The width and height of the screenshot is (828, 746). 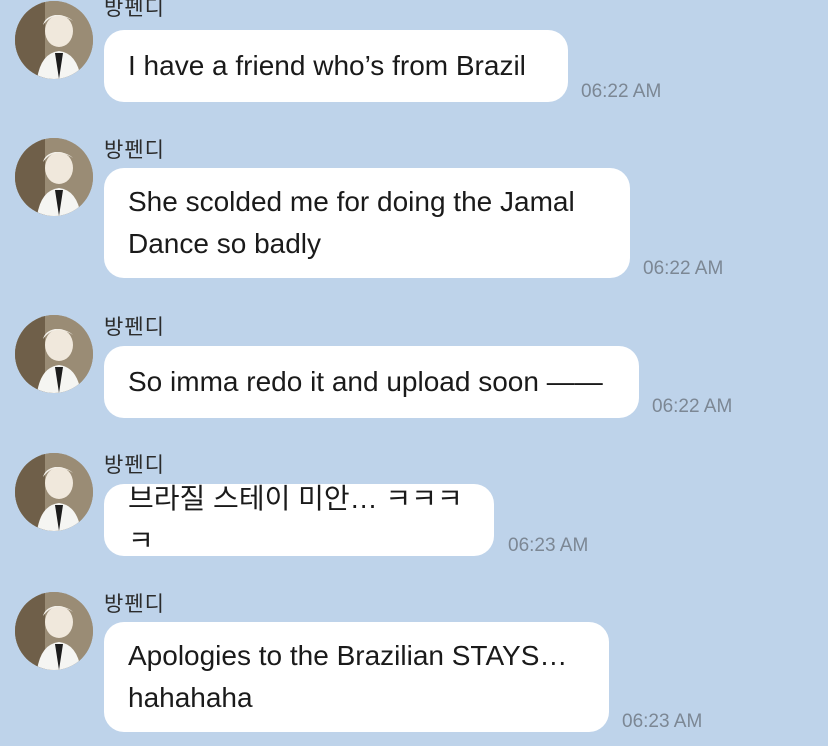 I want to click on message-text: 브라질 스테이 미안… ㅋㅋㅋㅋ, so click(x=295, y=519).